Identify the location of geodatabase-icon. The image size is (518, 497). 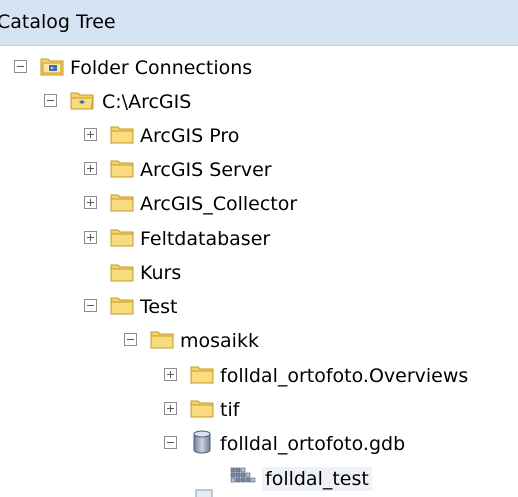
(202, 442).